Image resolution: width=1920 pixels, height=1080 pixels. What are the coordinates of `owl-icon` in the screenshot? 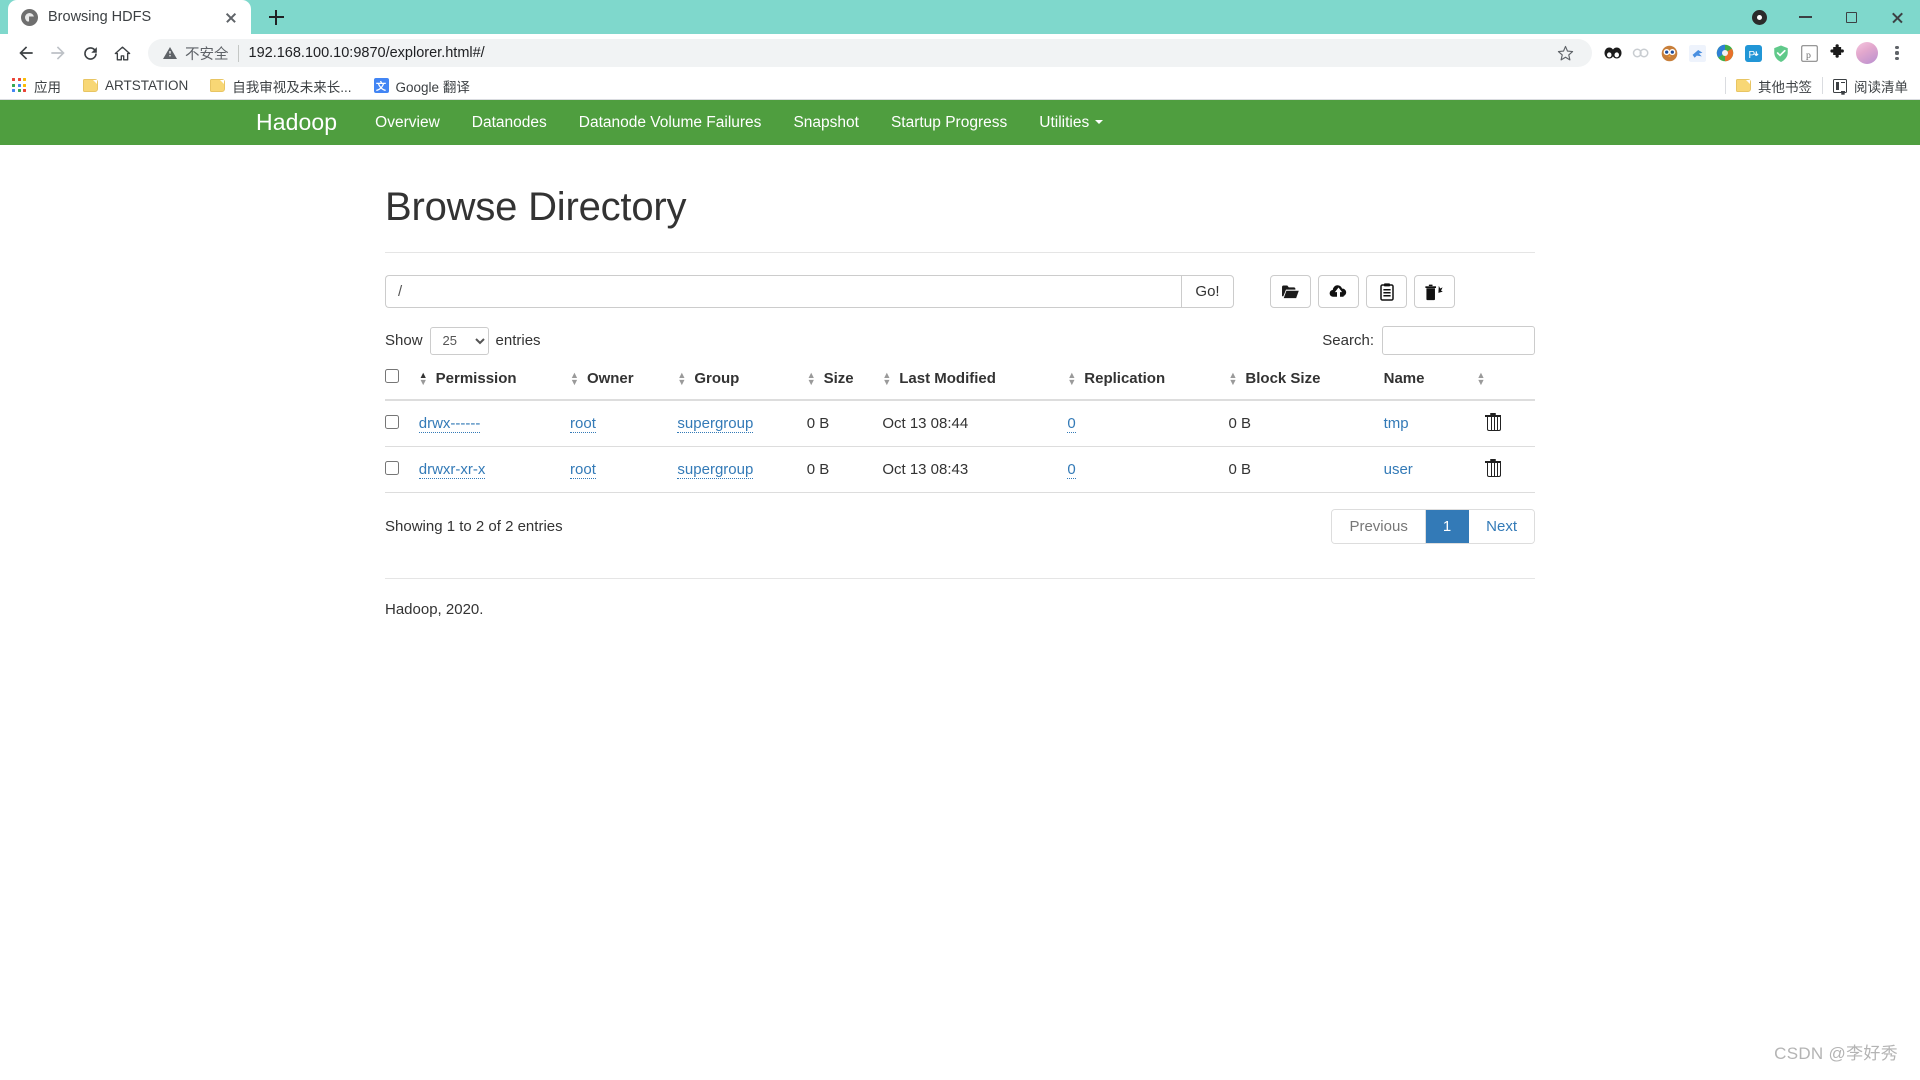 It's located at (1669, 53).